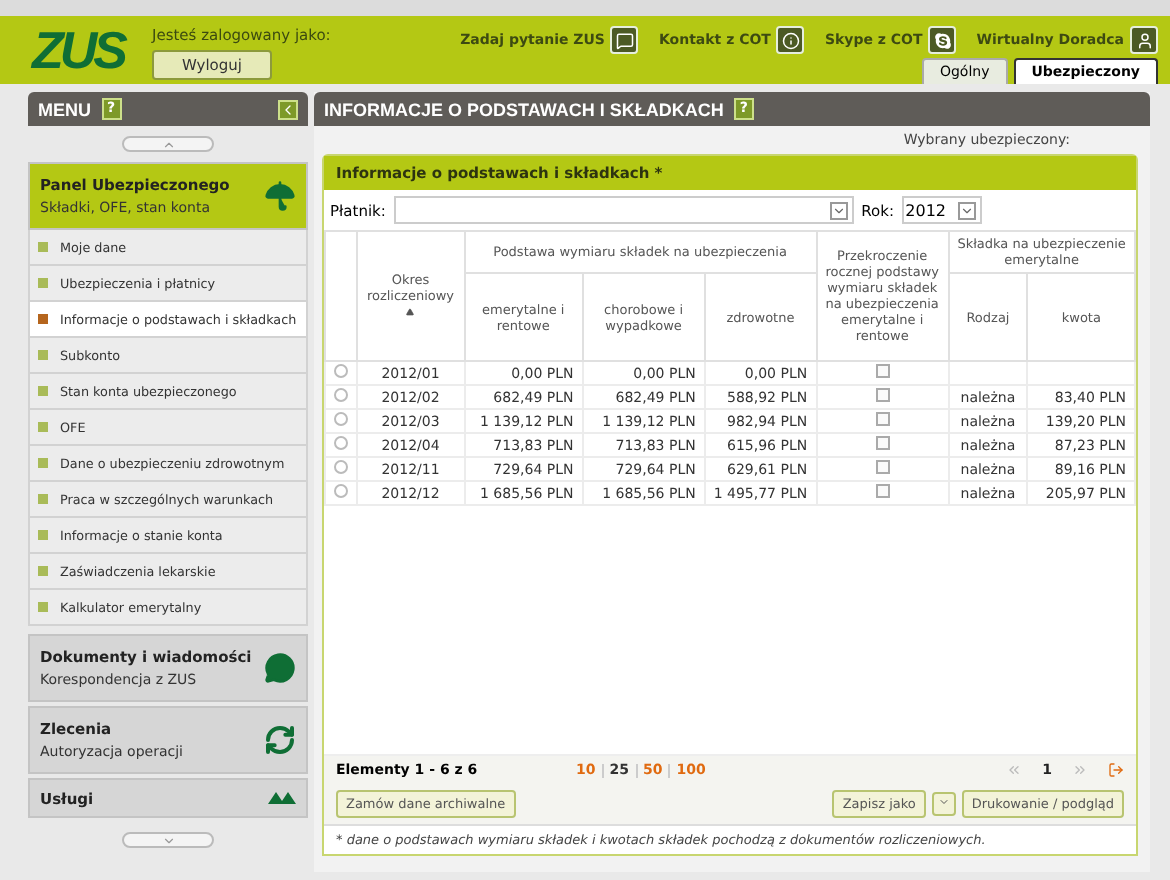 The width and height of the screenshot is (1170, 880). Describe the element at coordinates (623, 210) in the screenshot. I see `payer-select` at that location.